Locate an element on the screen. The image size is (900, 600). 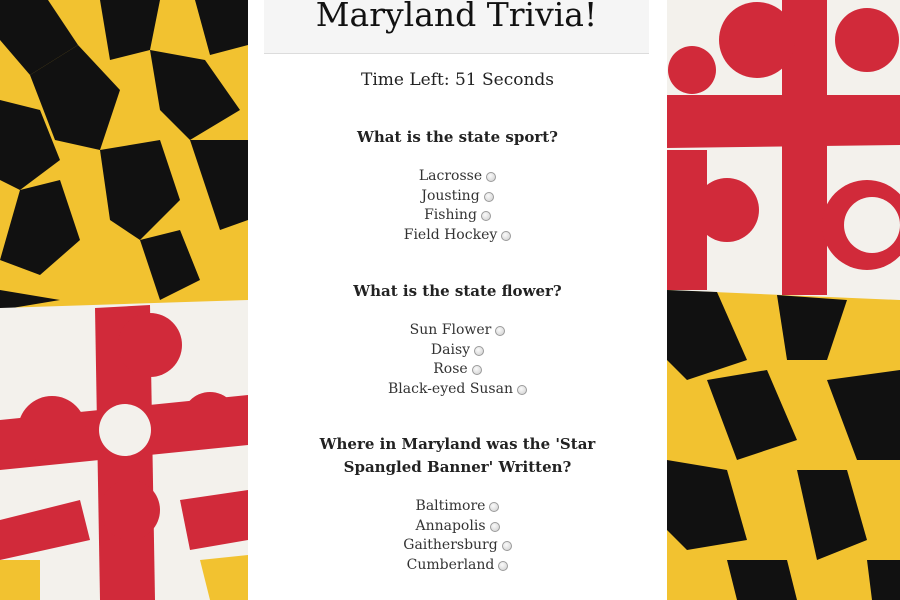
answer-option: Cumberland is located at coordinates (457, 566).